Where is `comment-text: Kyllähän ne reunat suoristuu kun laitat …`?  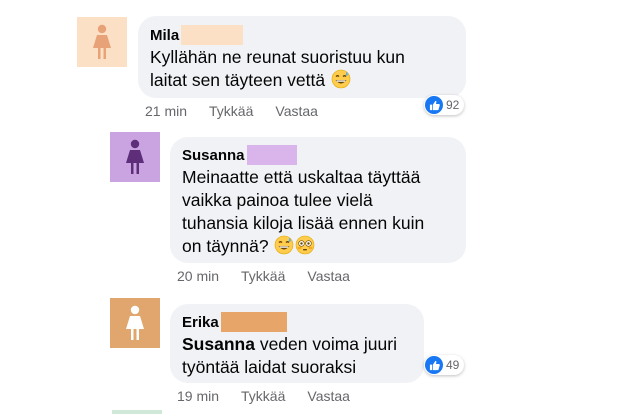 comment-text: Kyllähän ne reunat suoristuu kun laitat … is located at coordinates (277, 68).